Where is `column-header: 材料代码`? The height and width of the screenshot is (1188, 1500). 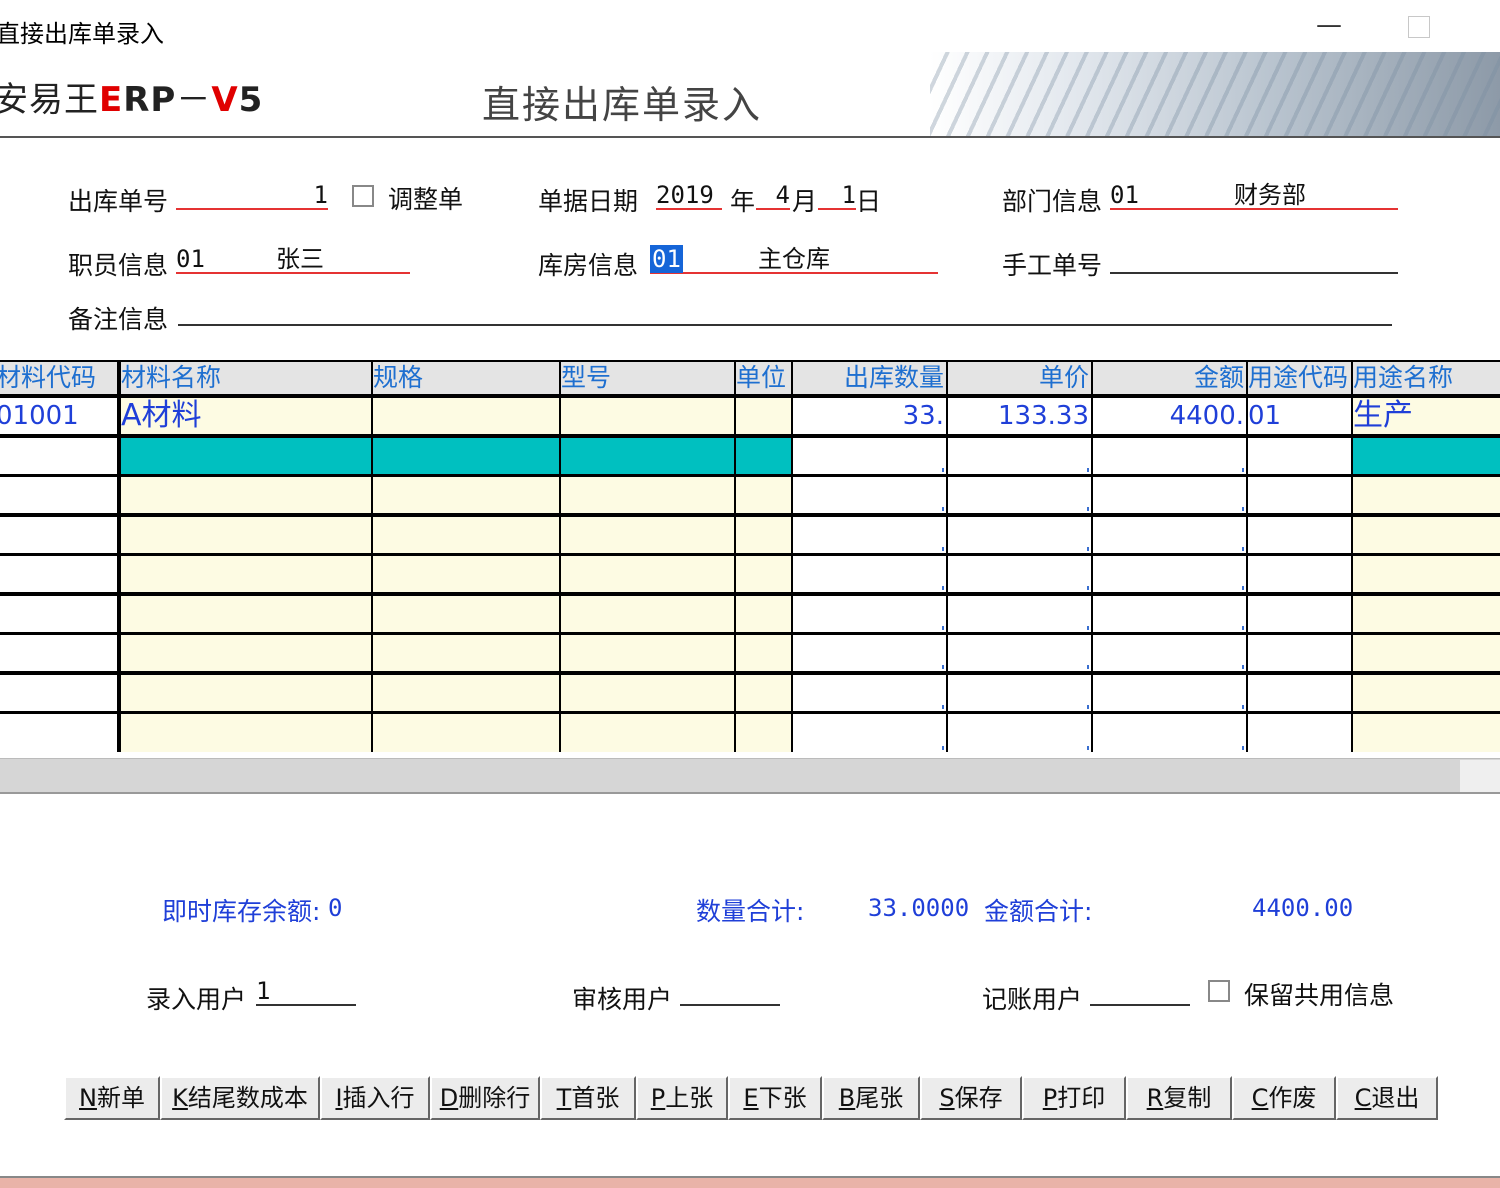 column-header: 材料代码 is located at coordinates (58, 378).